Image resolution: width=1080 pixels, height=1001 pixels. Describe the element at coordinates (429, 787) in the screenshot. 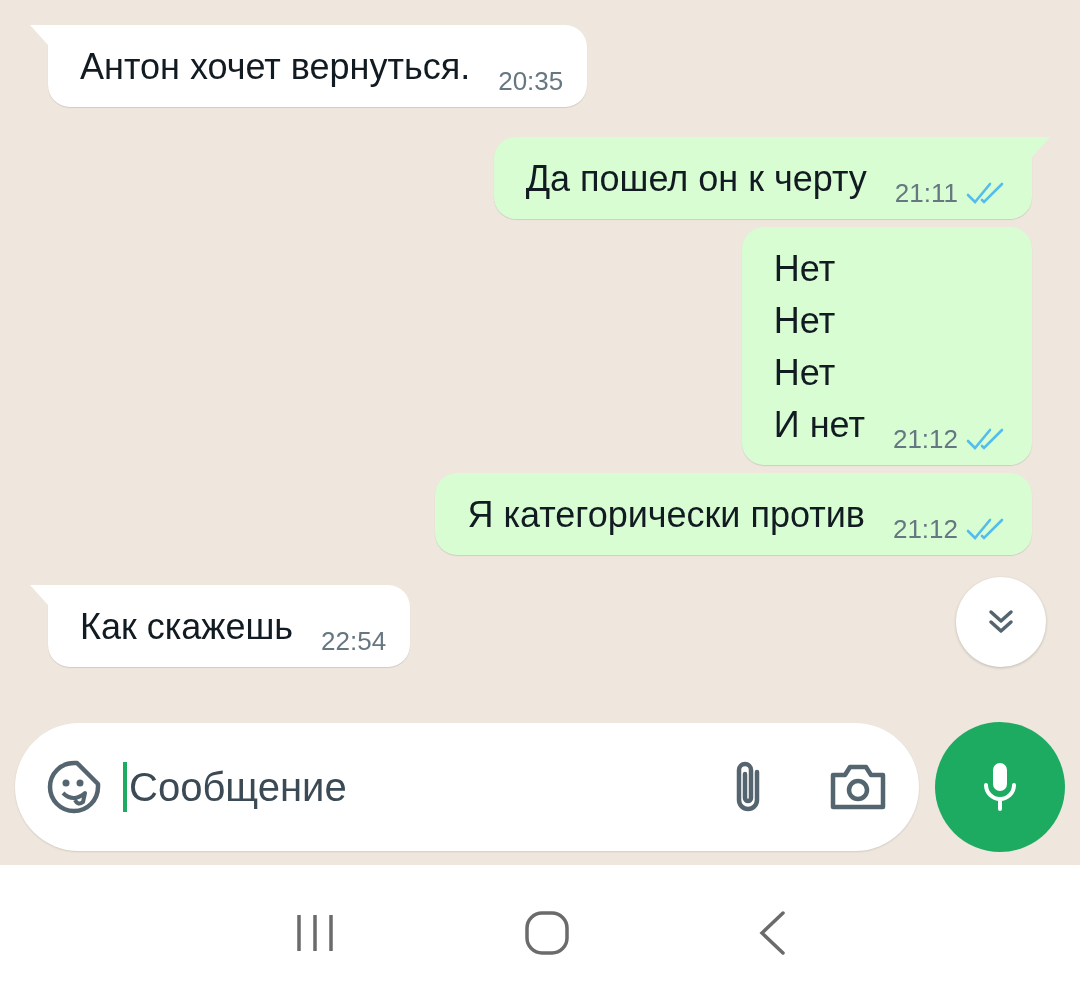

I see `message-field: Сообщение` at that location.